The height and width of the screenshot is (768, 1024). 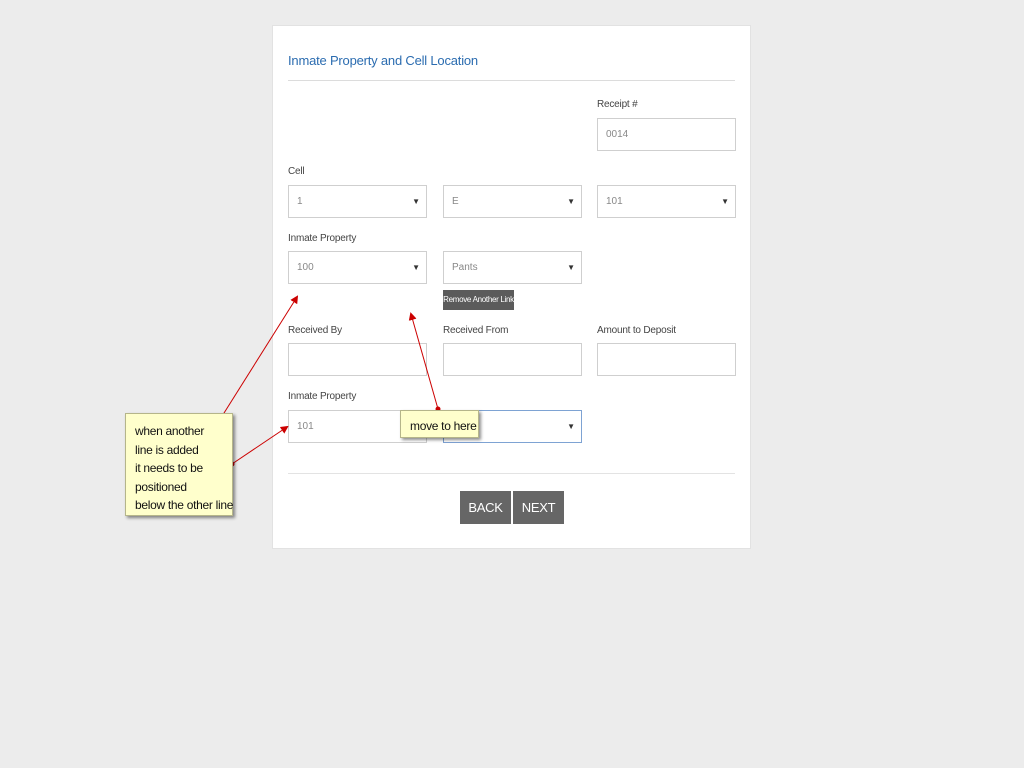 What do you see at coordinates (439, 424) in the screenshot?
I see `annotation-note-move: move to here` at bounding box center [439, 424].